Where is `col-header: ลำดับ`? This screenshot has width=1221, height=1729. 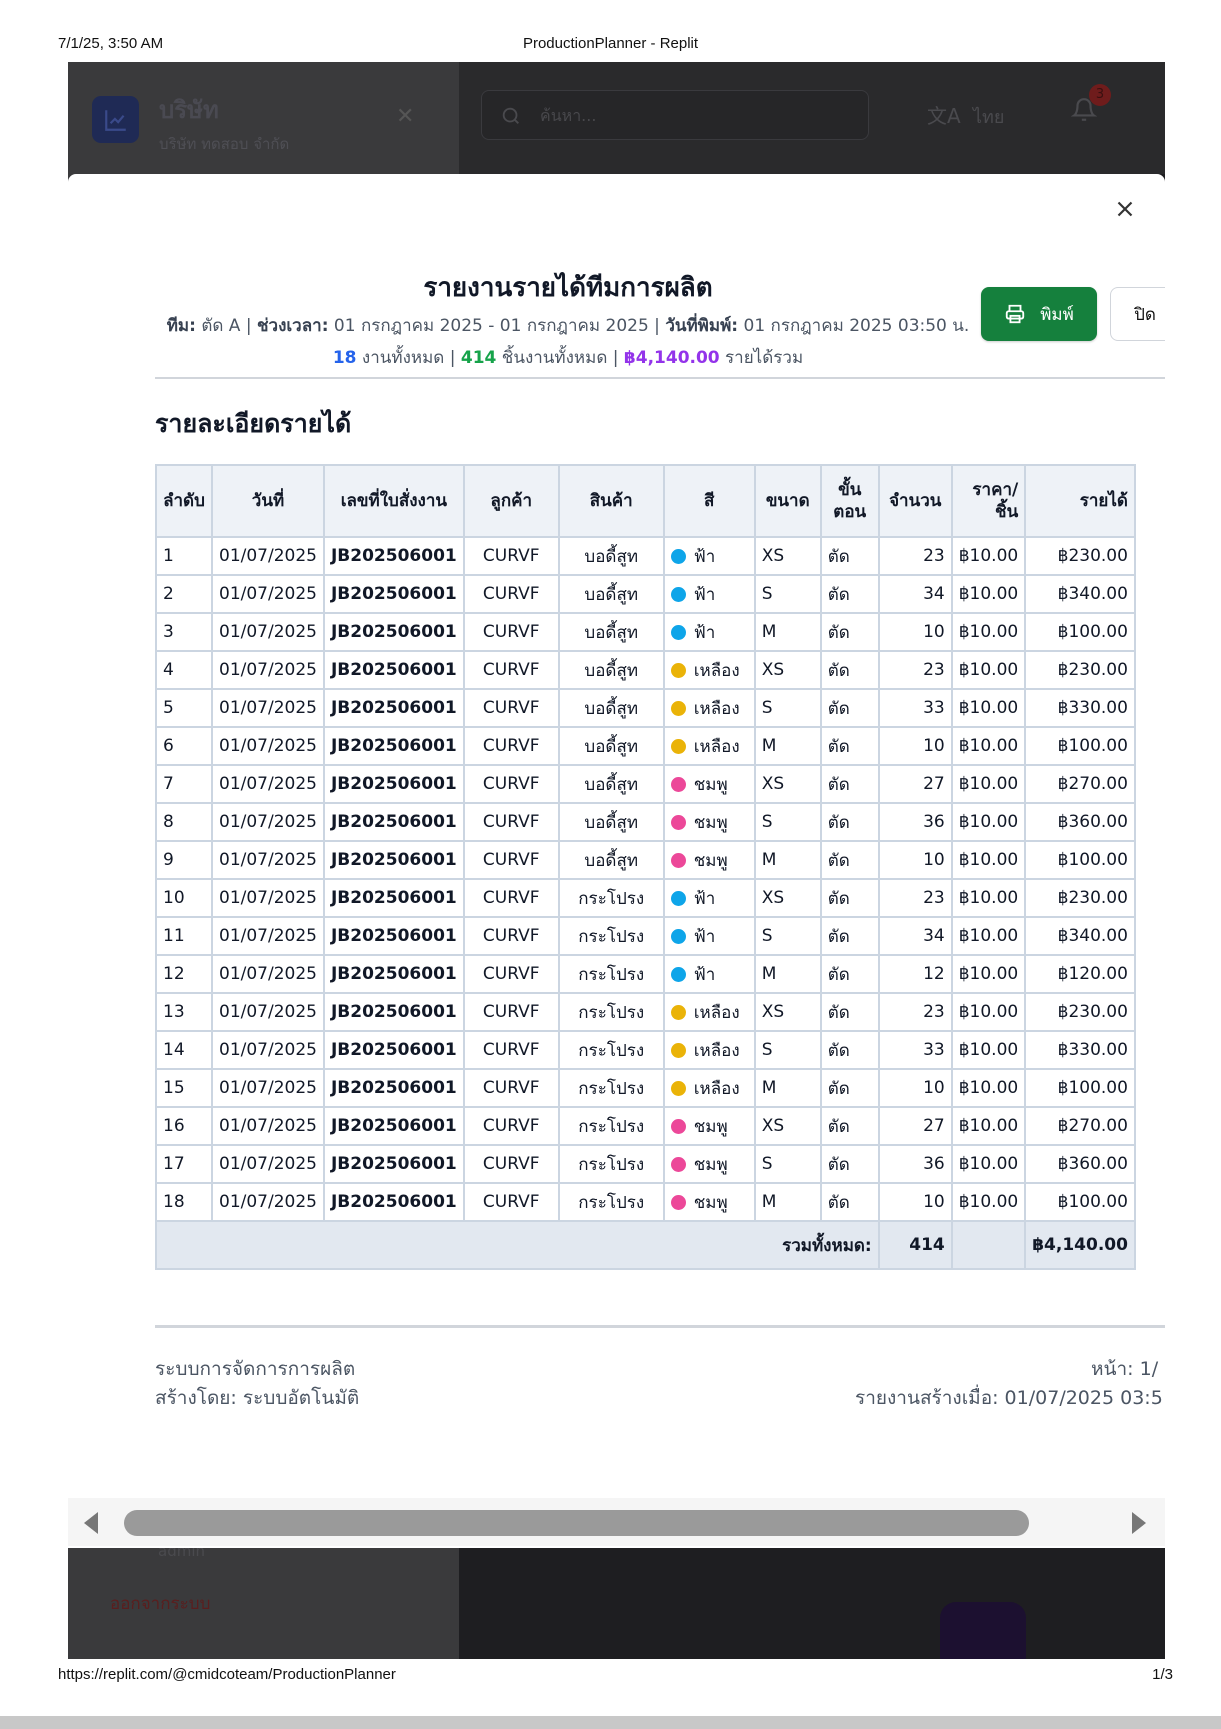
col-header: ลำดับ is located at coordinates (184, 501).